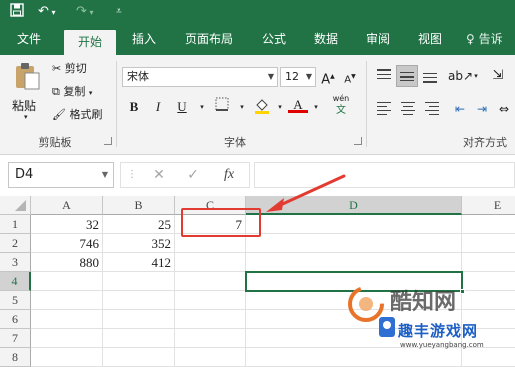 This screenshot has height=367, width=515. Describe the element at coordinates (407, 76) in the screenshot. I see `middle-align-icon` at that location.